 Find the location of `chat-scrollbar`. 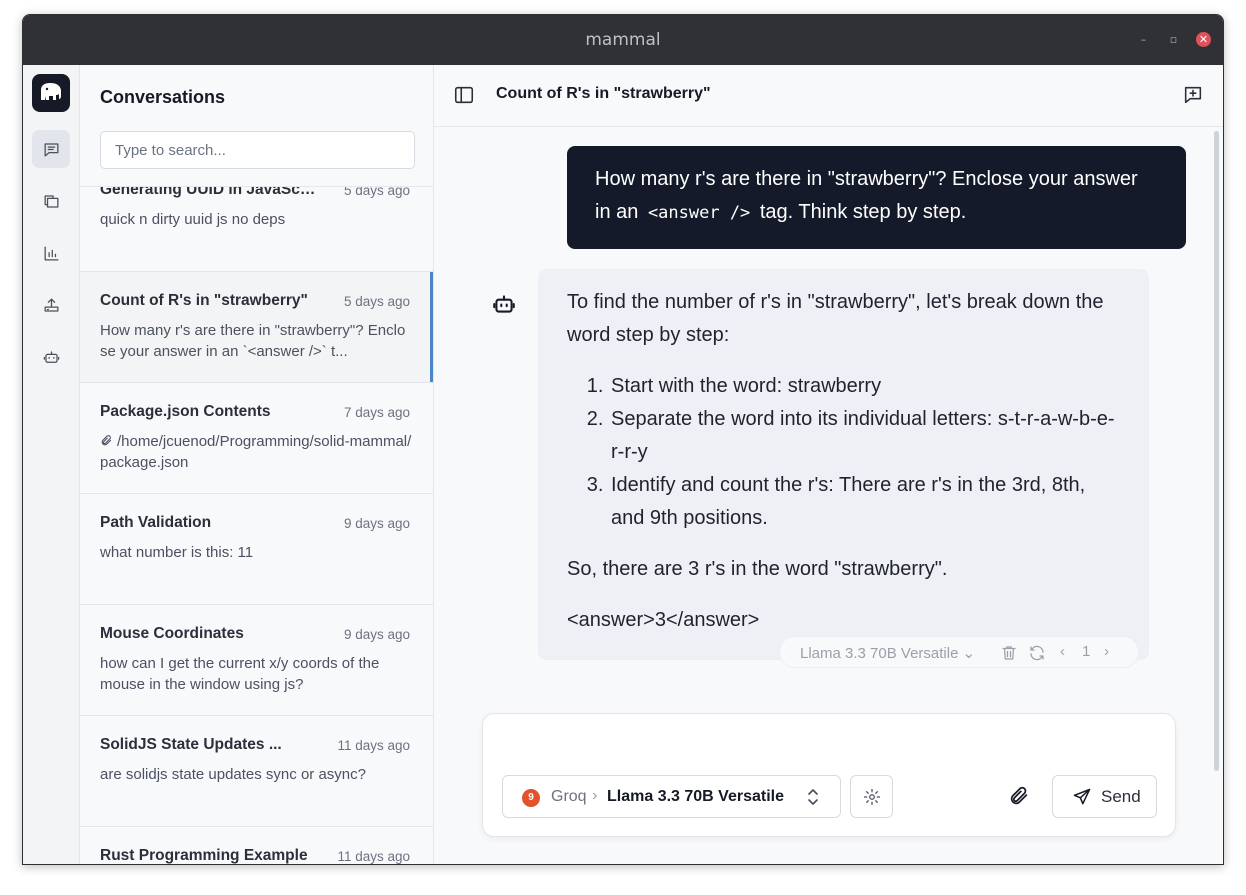

chat-scrollbar is located at coordinates (1216, 451).